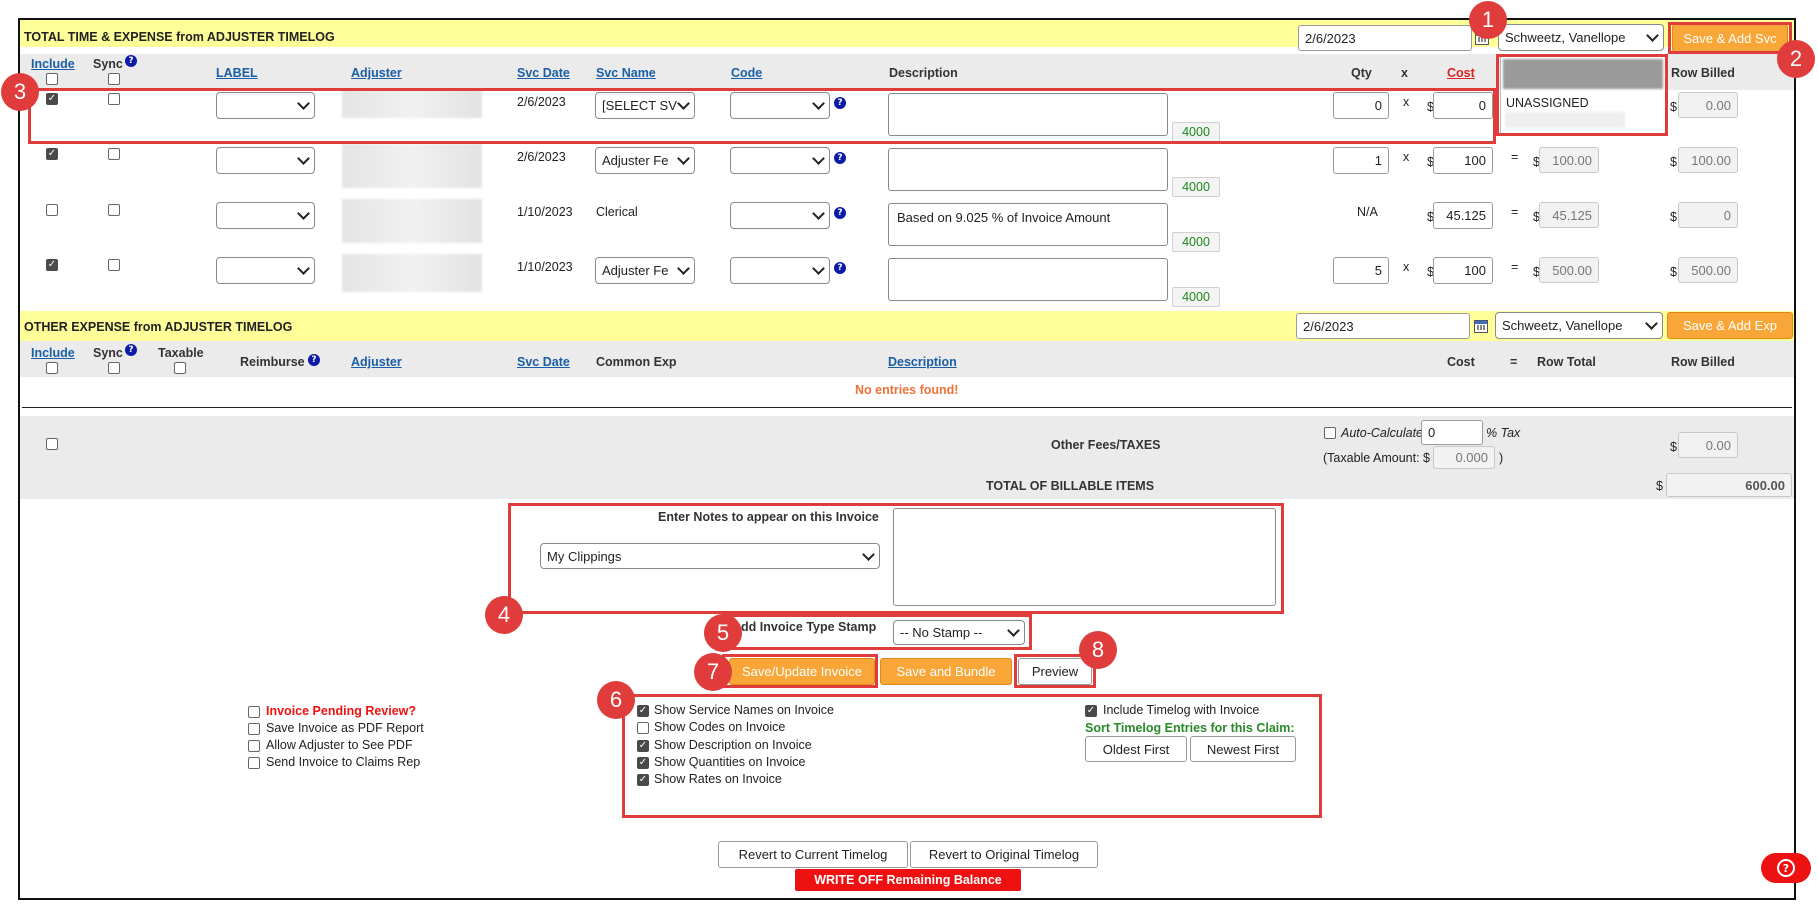 This screenshot has width=1818, height=904. What do you see at coordinates (1004, 854) in the screenshot?
I see `revert-original-button: Revert to Original Timelog` at bounding box center [1004, 854].